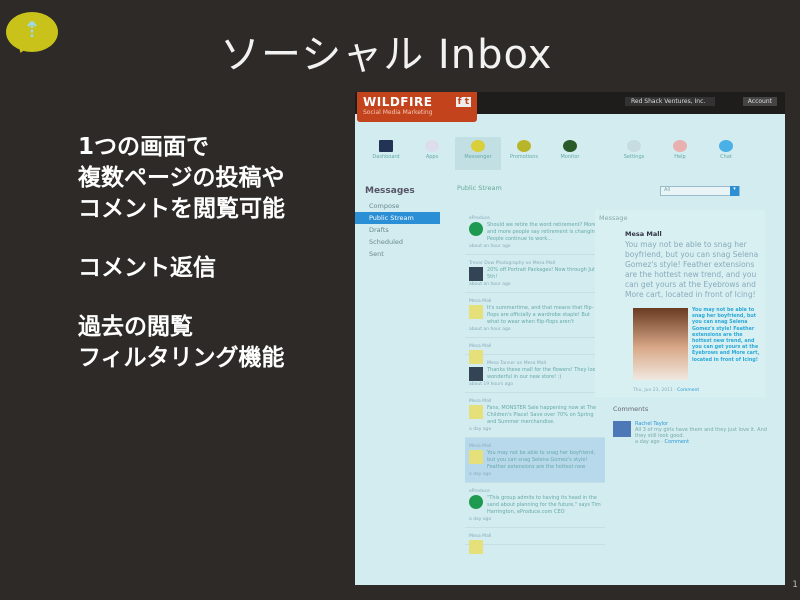  What do you see at coordinates (181, 358) in the screenshot?
I see `bullet-line: フィルタリング機能` at bounding box center [181, 358].